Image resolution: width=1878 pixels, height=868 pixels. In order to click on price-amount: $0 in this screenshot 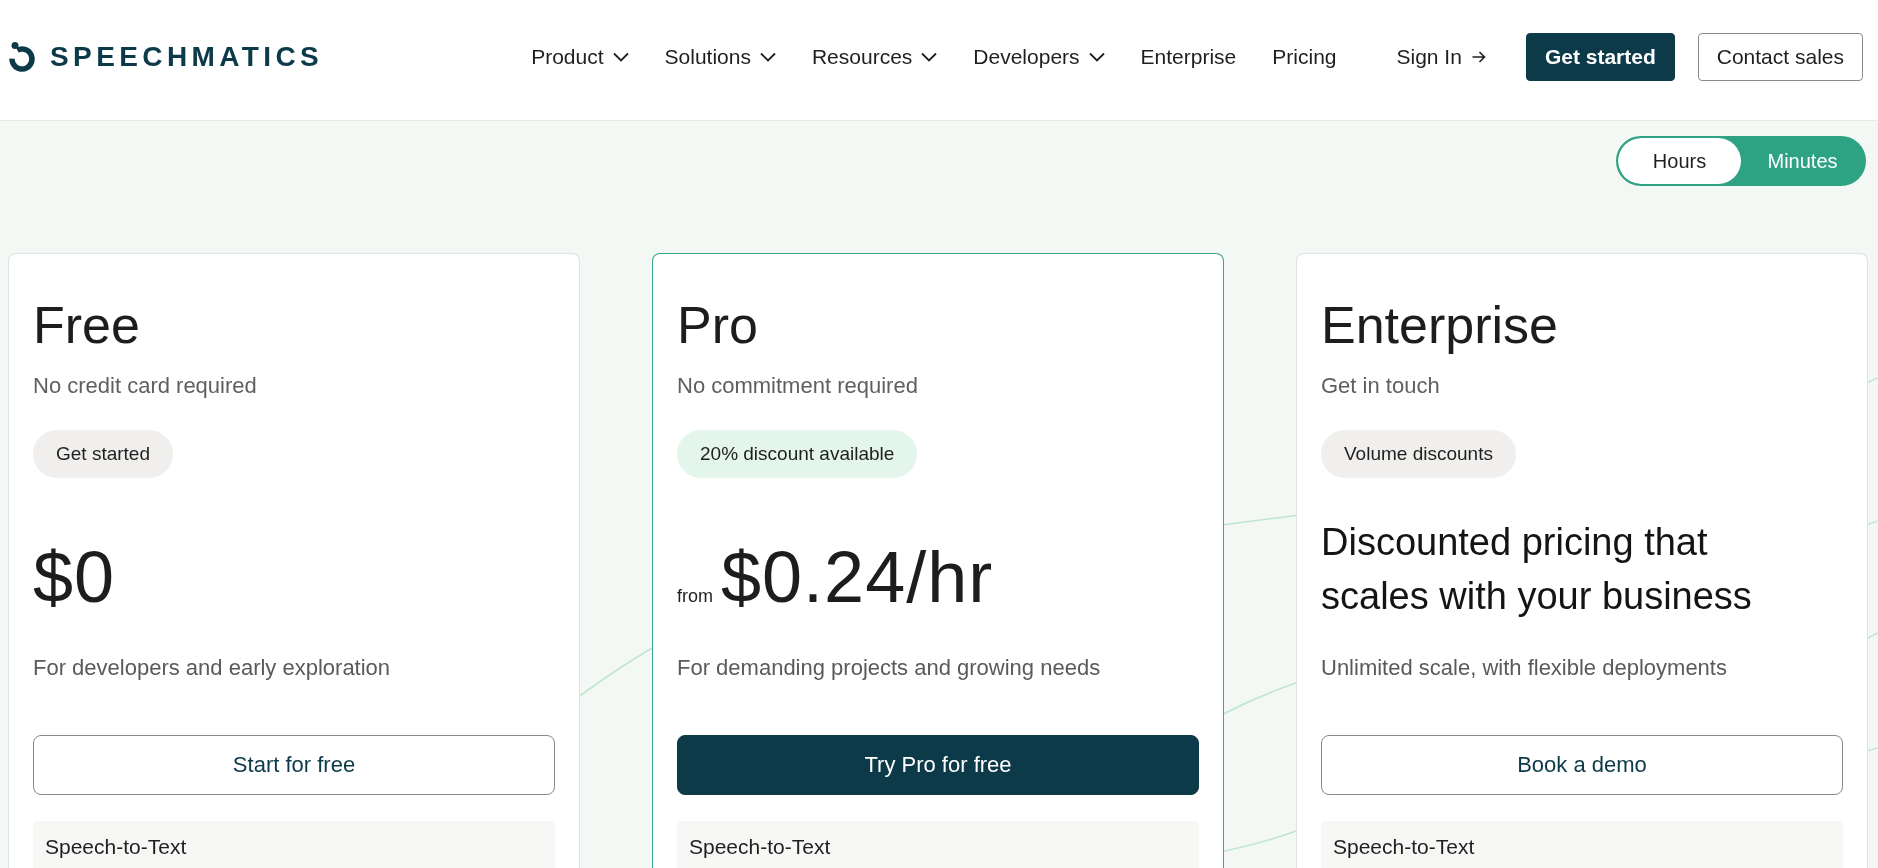, I will do `click(74, 577)`.